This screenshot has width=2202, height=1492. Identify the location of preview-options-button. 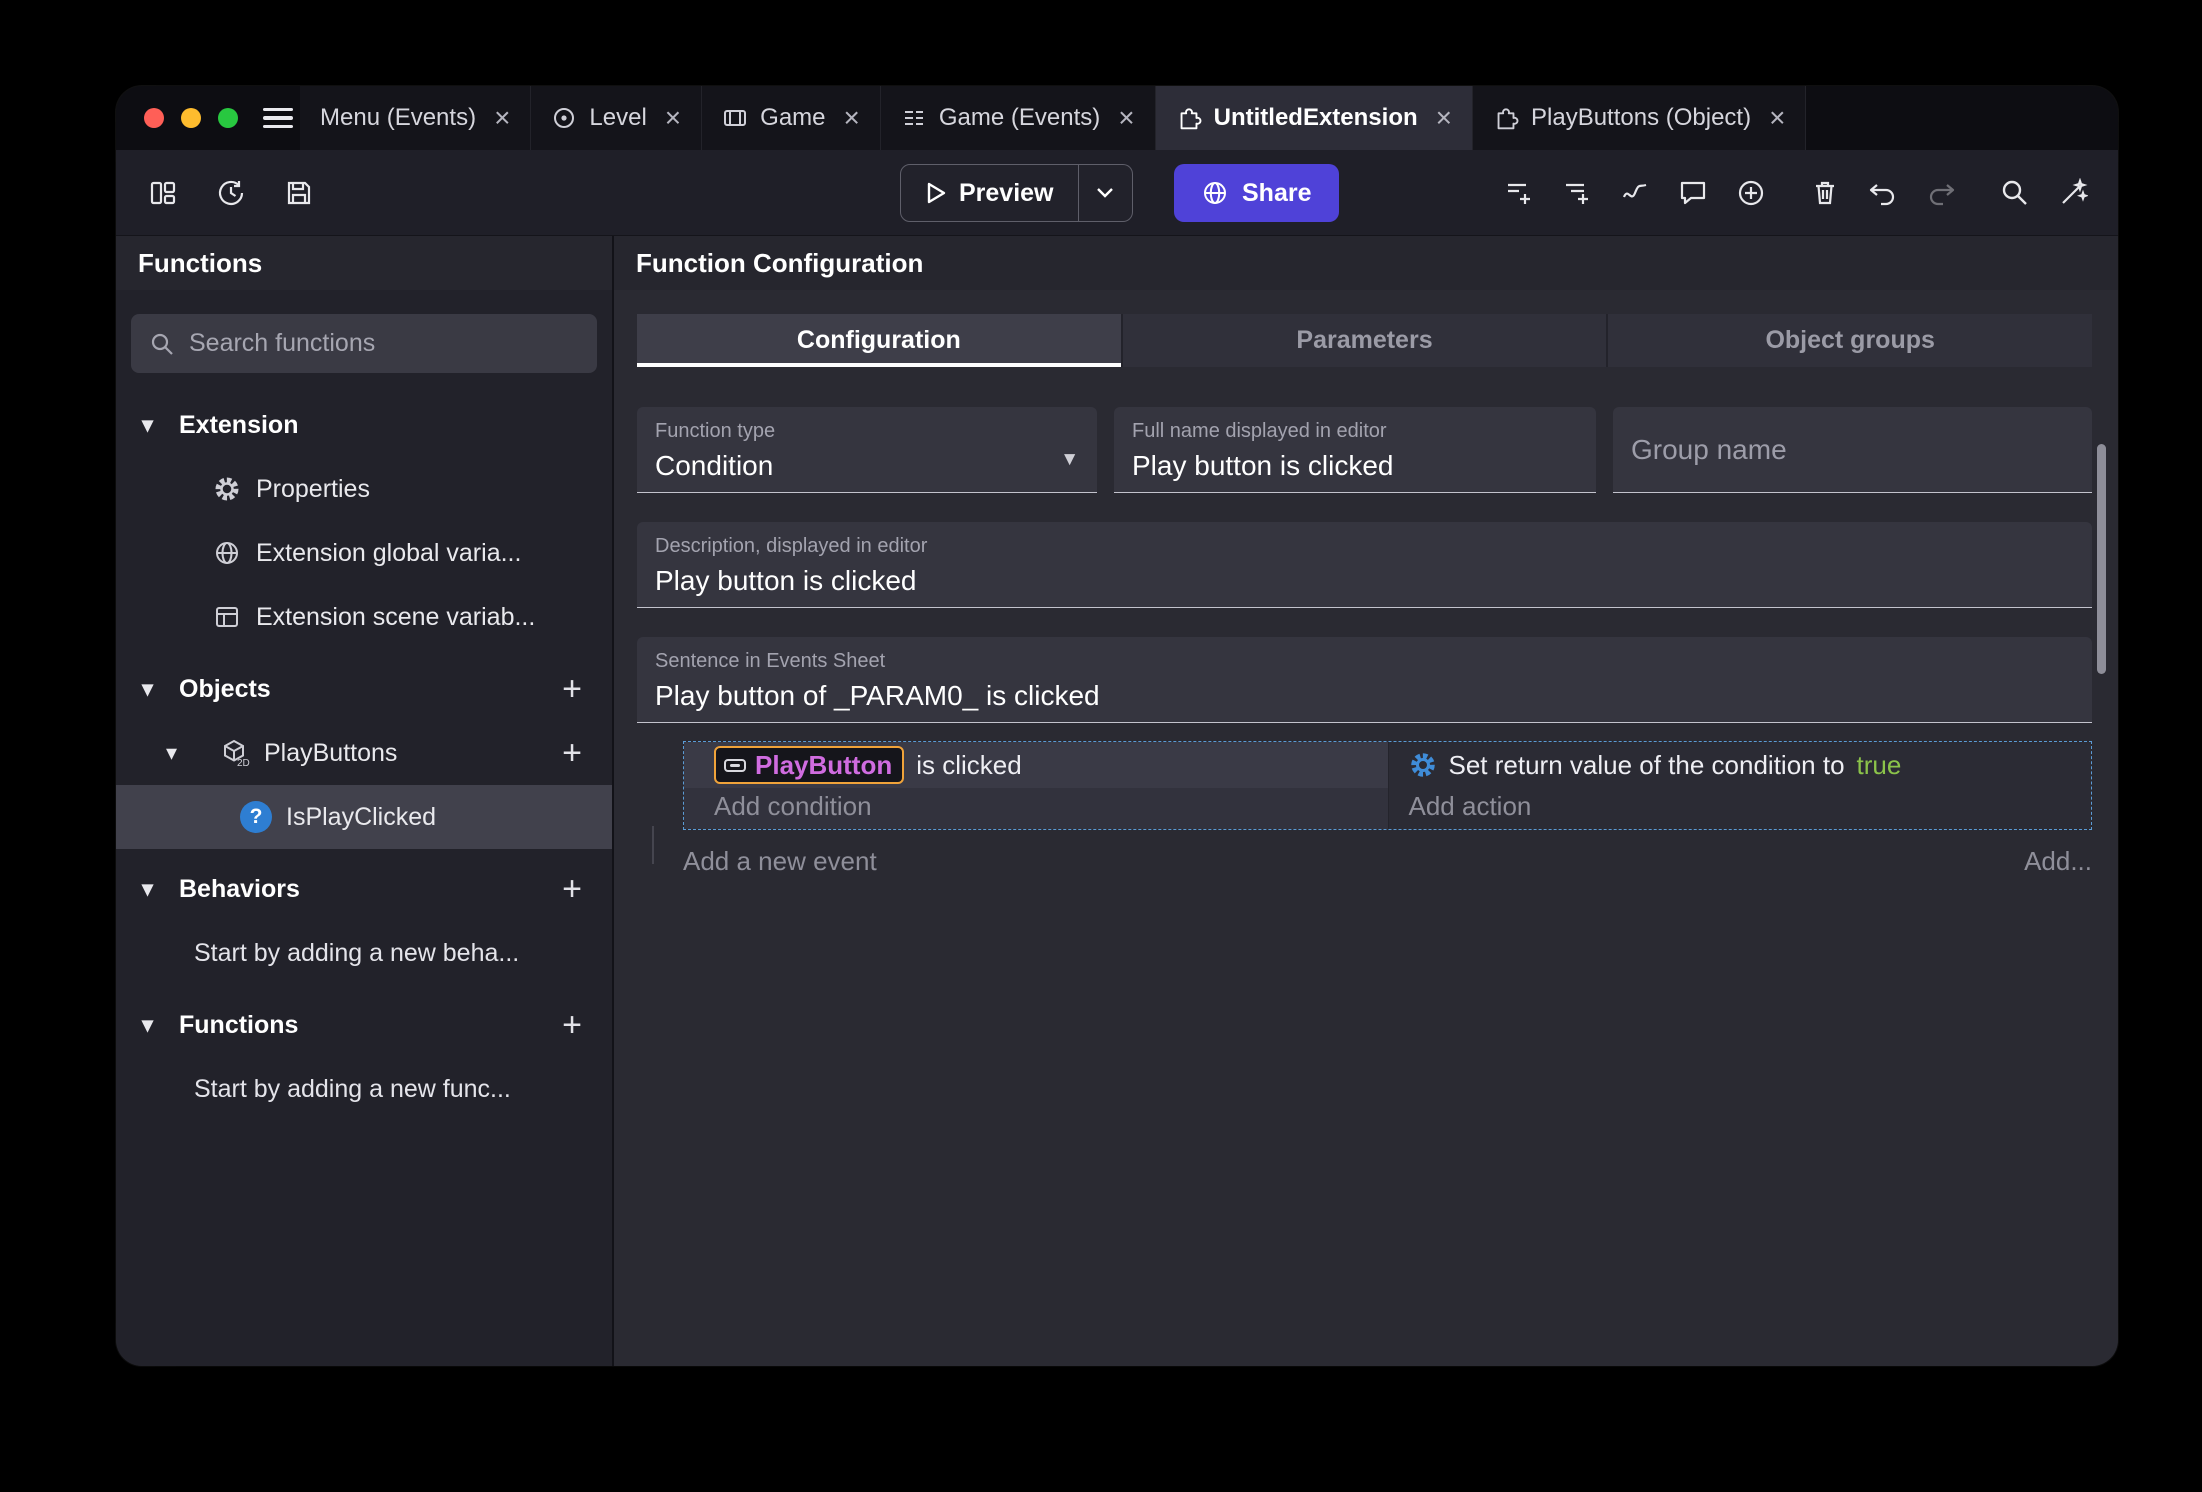
(1105, 193).